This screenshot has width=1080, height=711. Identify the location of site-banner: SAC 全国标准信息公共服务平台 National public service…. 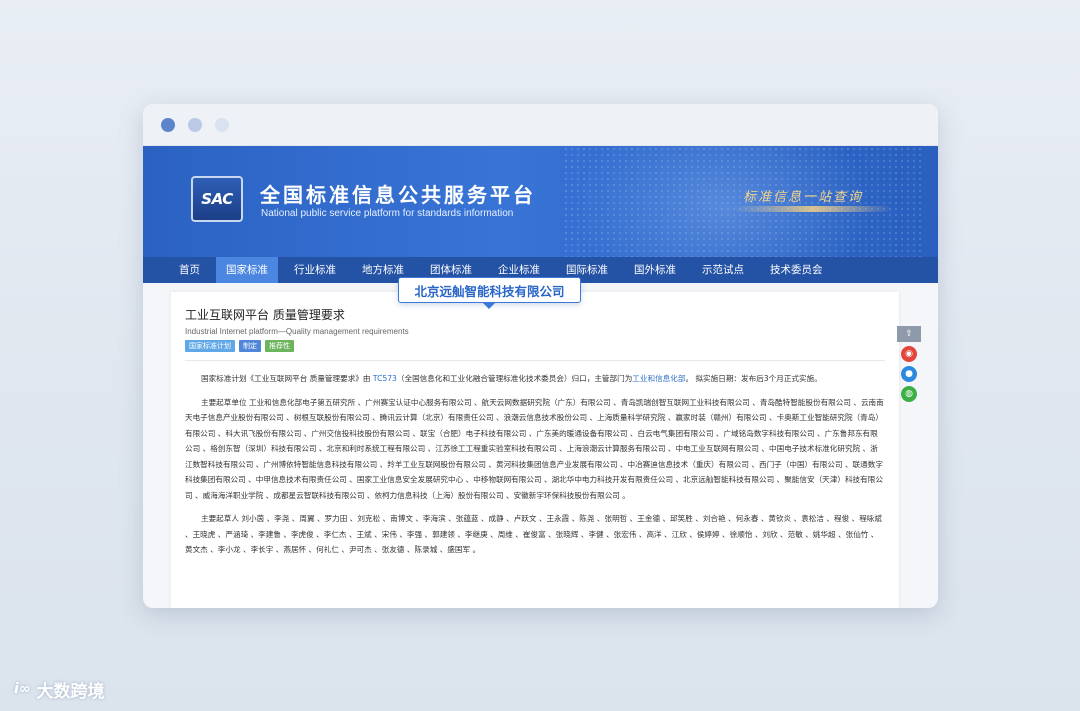
(540, 201).